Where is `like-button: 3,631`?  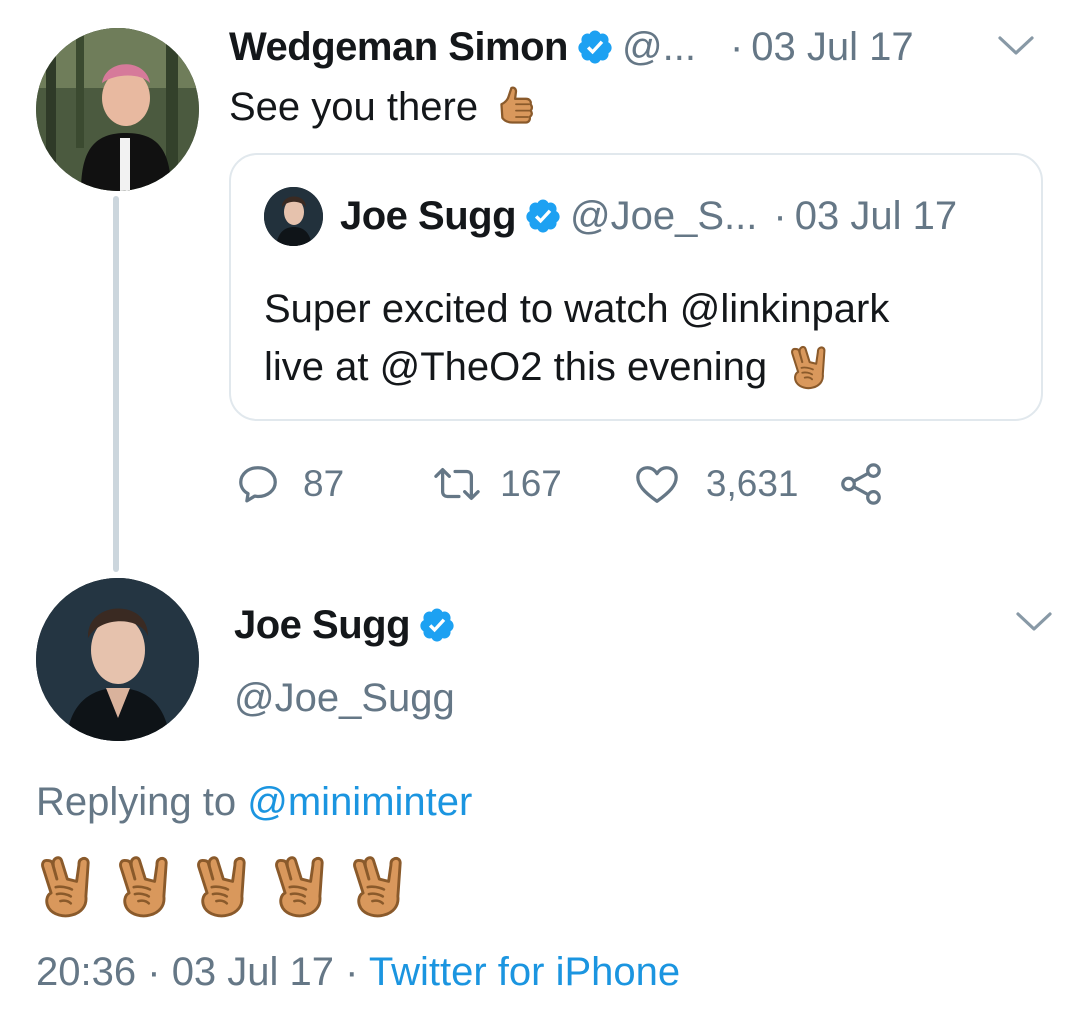
like-button: 3,631 is located at coordinates (716, 484).